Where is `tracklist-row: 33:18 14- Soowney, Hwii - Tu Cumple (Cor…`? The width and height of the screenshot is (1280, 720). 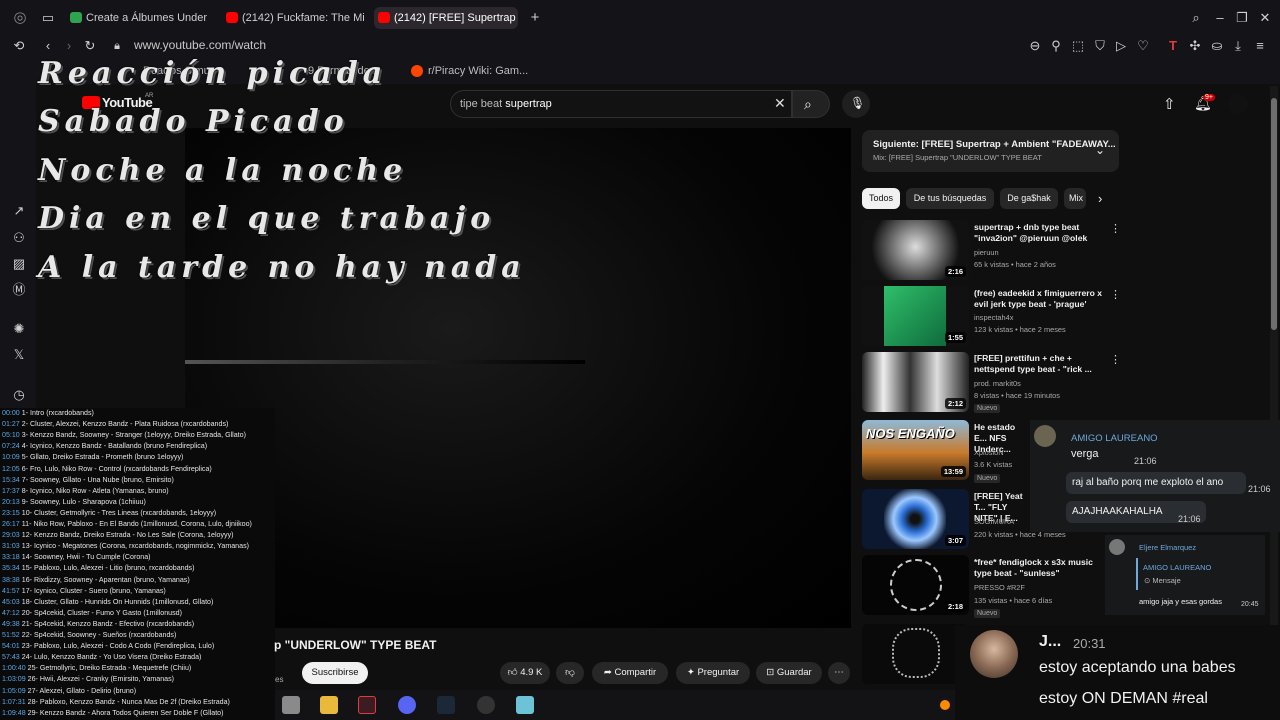
tracklist-row: 33:18 14- Soowney, Hwii - Tu Cumple (Cor… is located at coordinates (76, 557).